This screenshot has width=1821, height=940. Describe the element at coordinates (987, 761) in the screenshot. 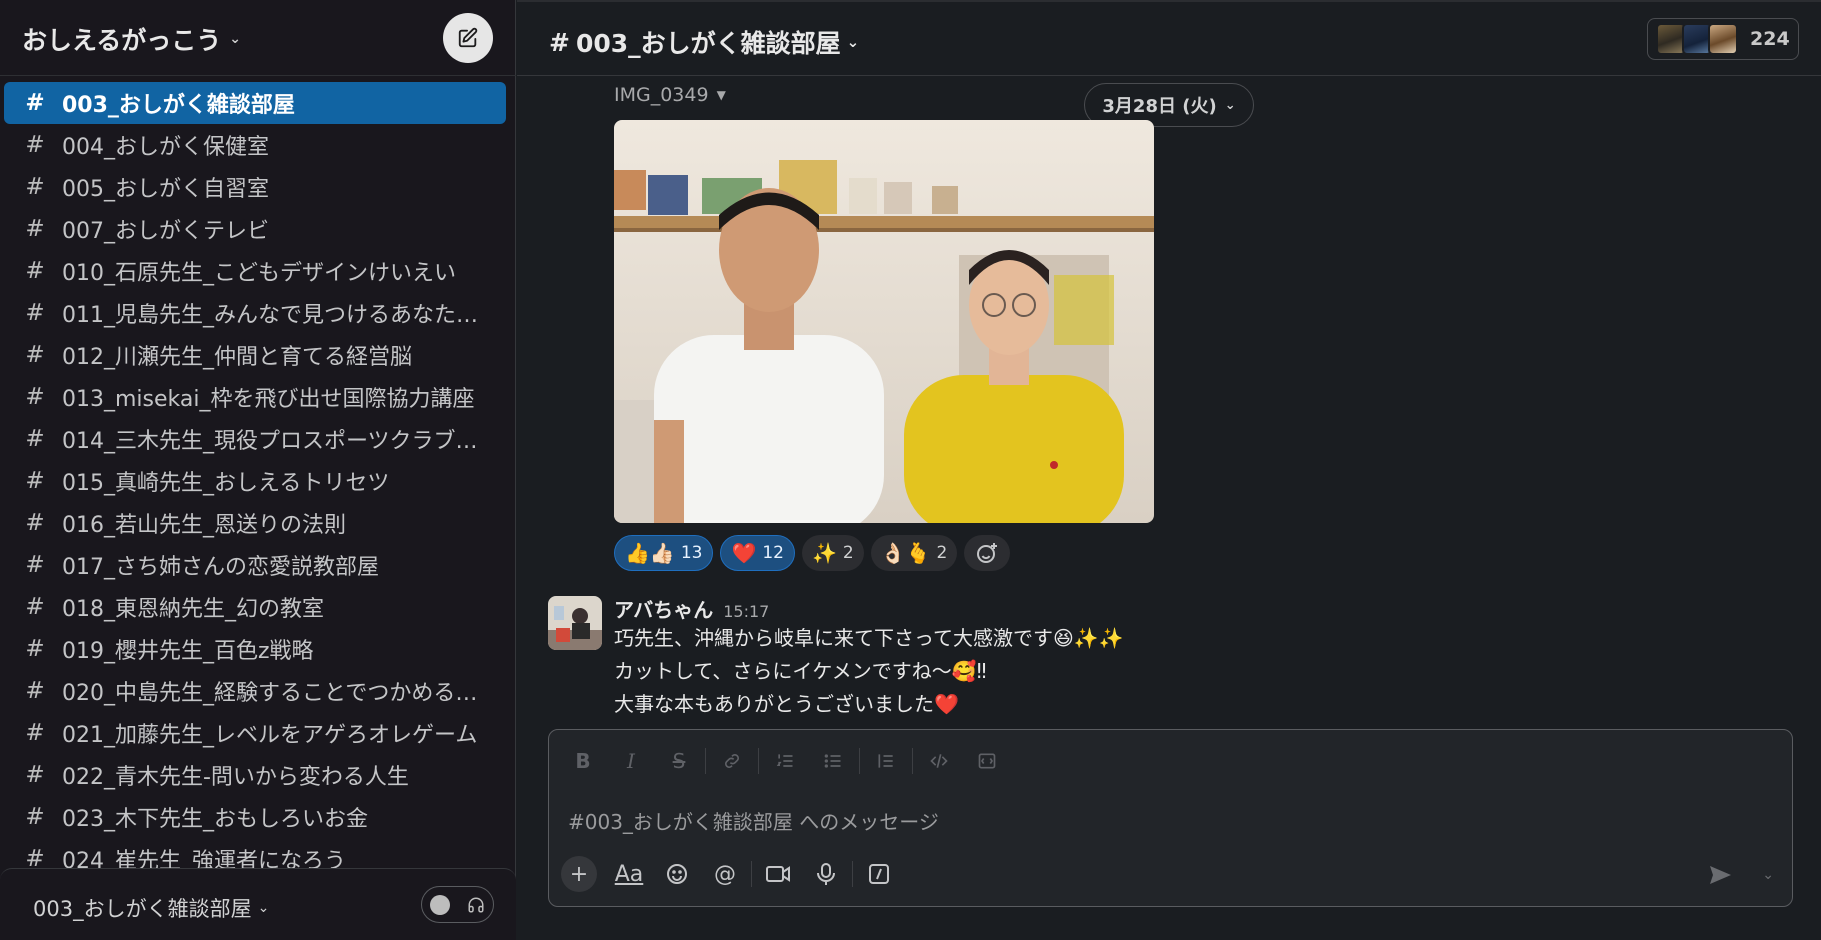

I see `code-block-icon` at that location.